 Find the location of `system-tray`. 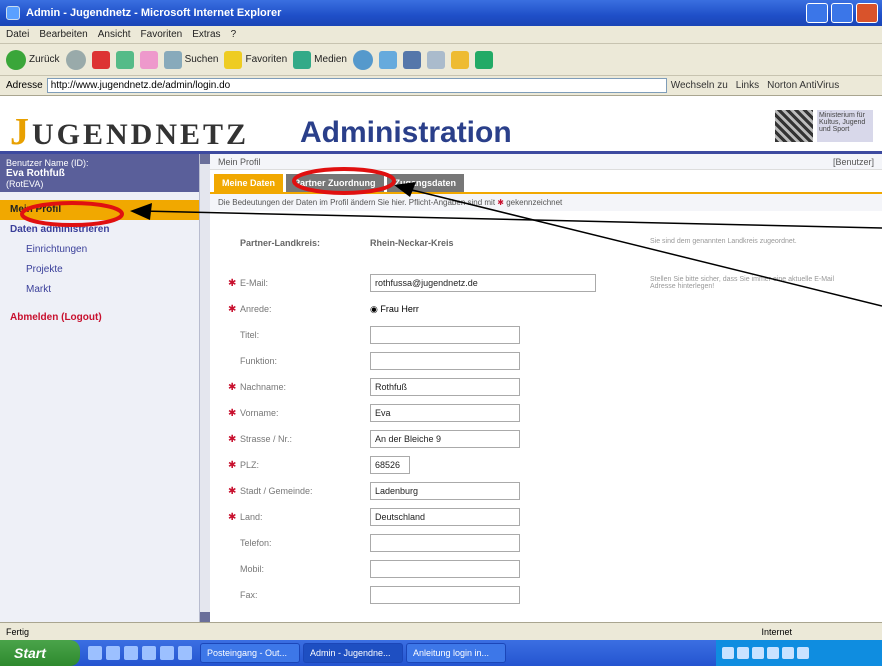

system-tray is located at coordinates (799, 653).